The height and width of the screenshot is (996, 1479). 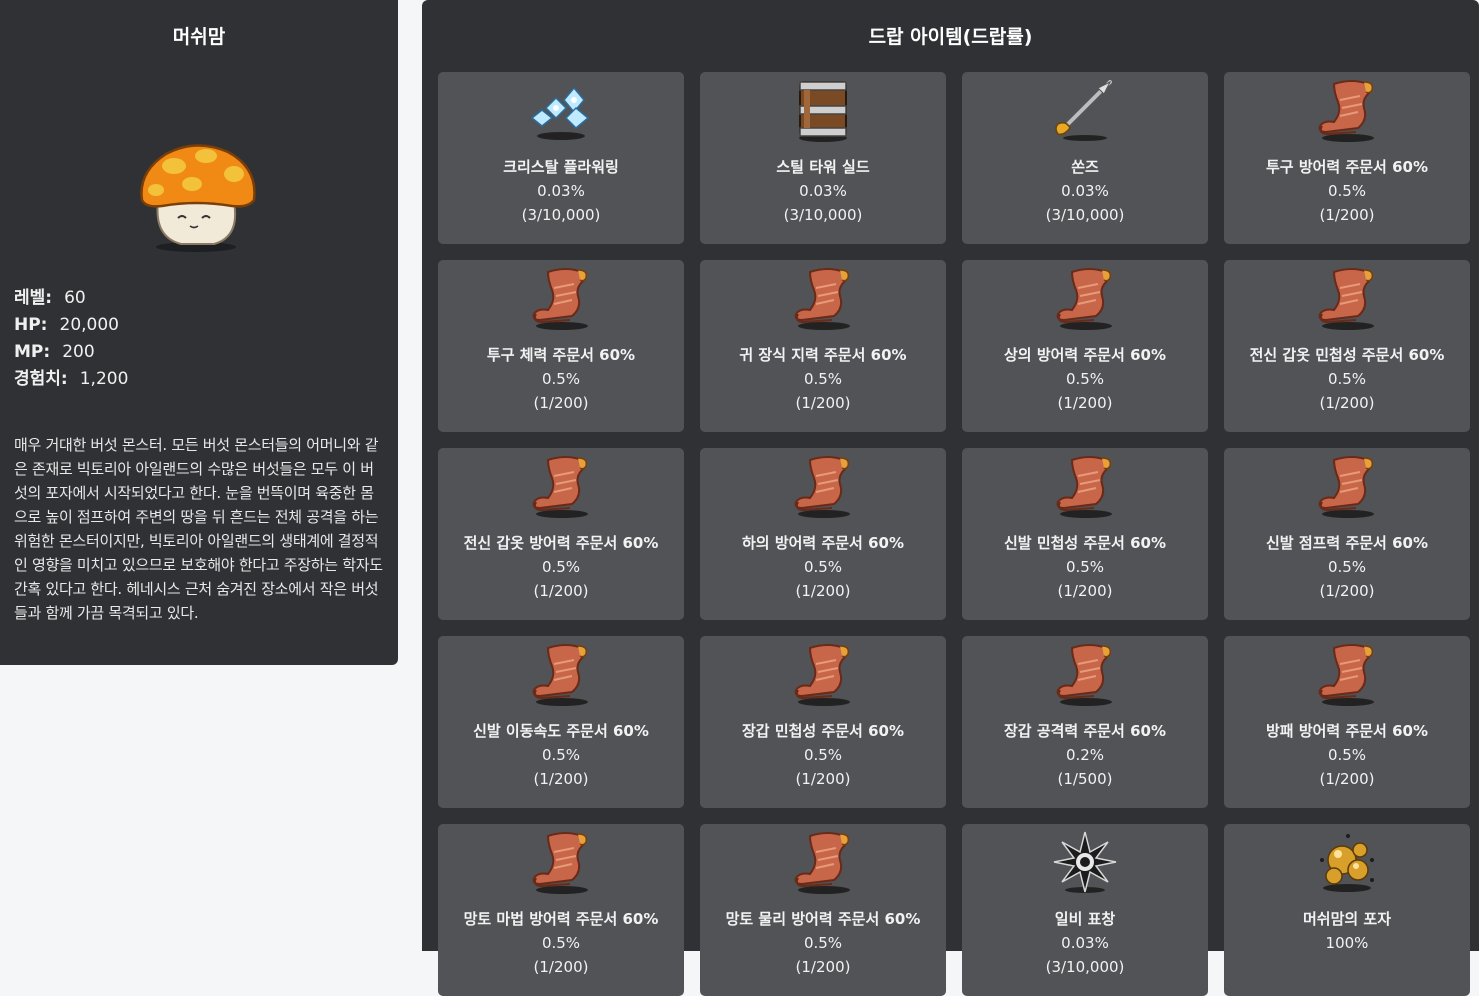 I want to click on drop-item-name: 스틸 타워 실드, so click(x=823, y=167).